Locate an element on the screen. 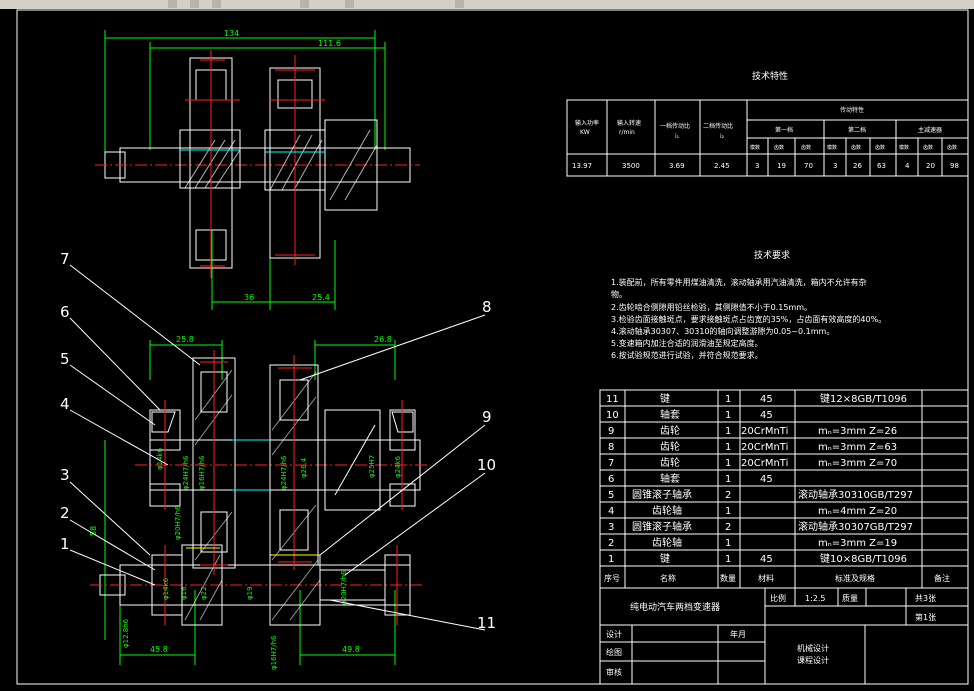  toolbar-icon-save is located at coordinates (194, 4).